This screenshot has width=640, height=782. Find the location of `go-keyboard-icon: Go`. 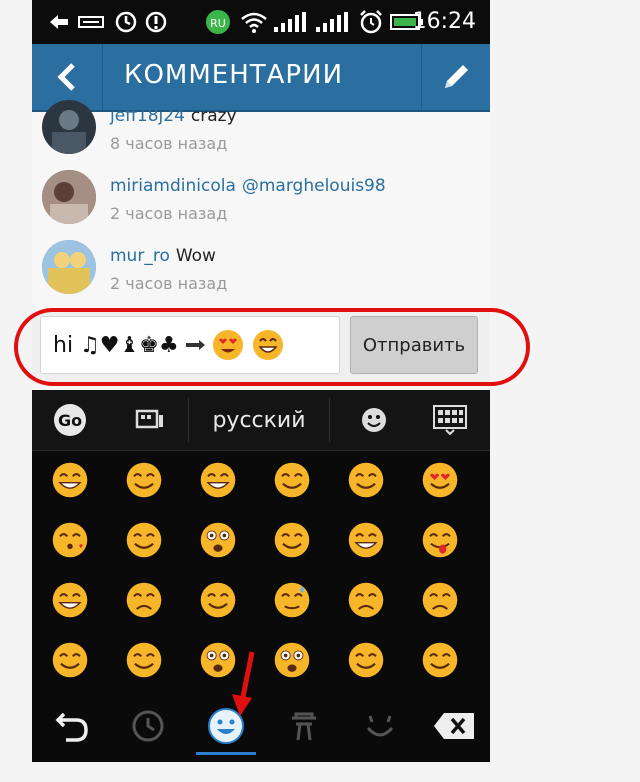

go-keyboard-icon: Go is located at coordinates (70, 420).